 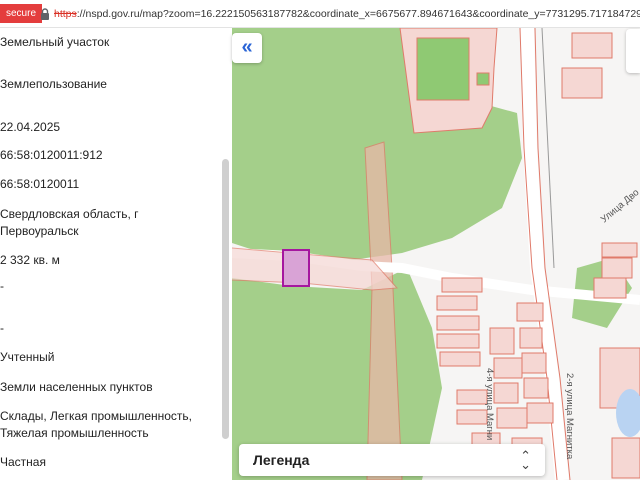 What do you see at coordinates (2, 328) in the screenshot?
I see `field-dash-2: -` at bounding box center [2, 328].